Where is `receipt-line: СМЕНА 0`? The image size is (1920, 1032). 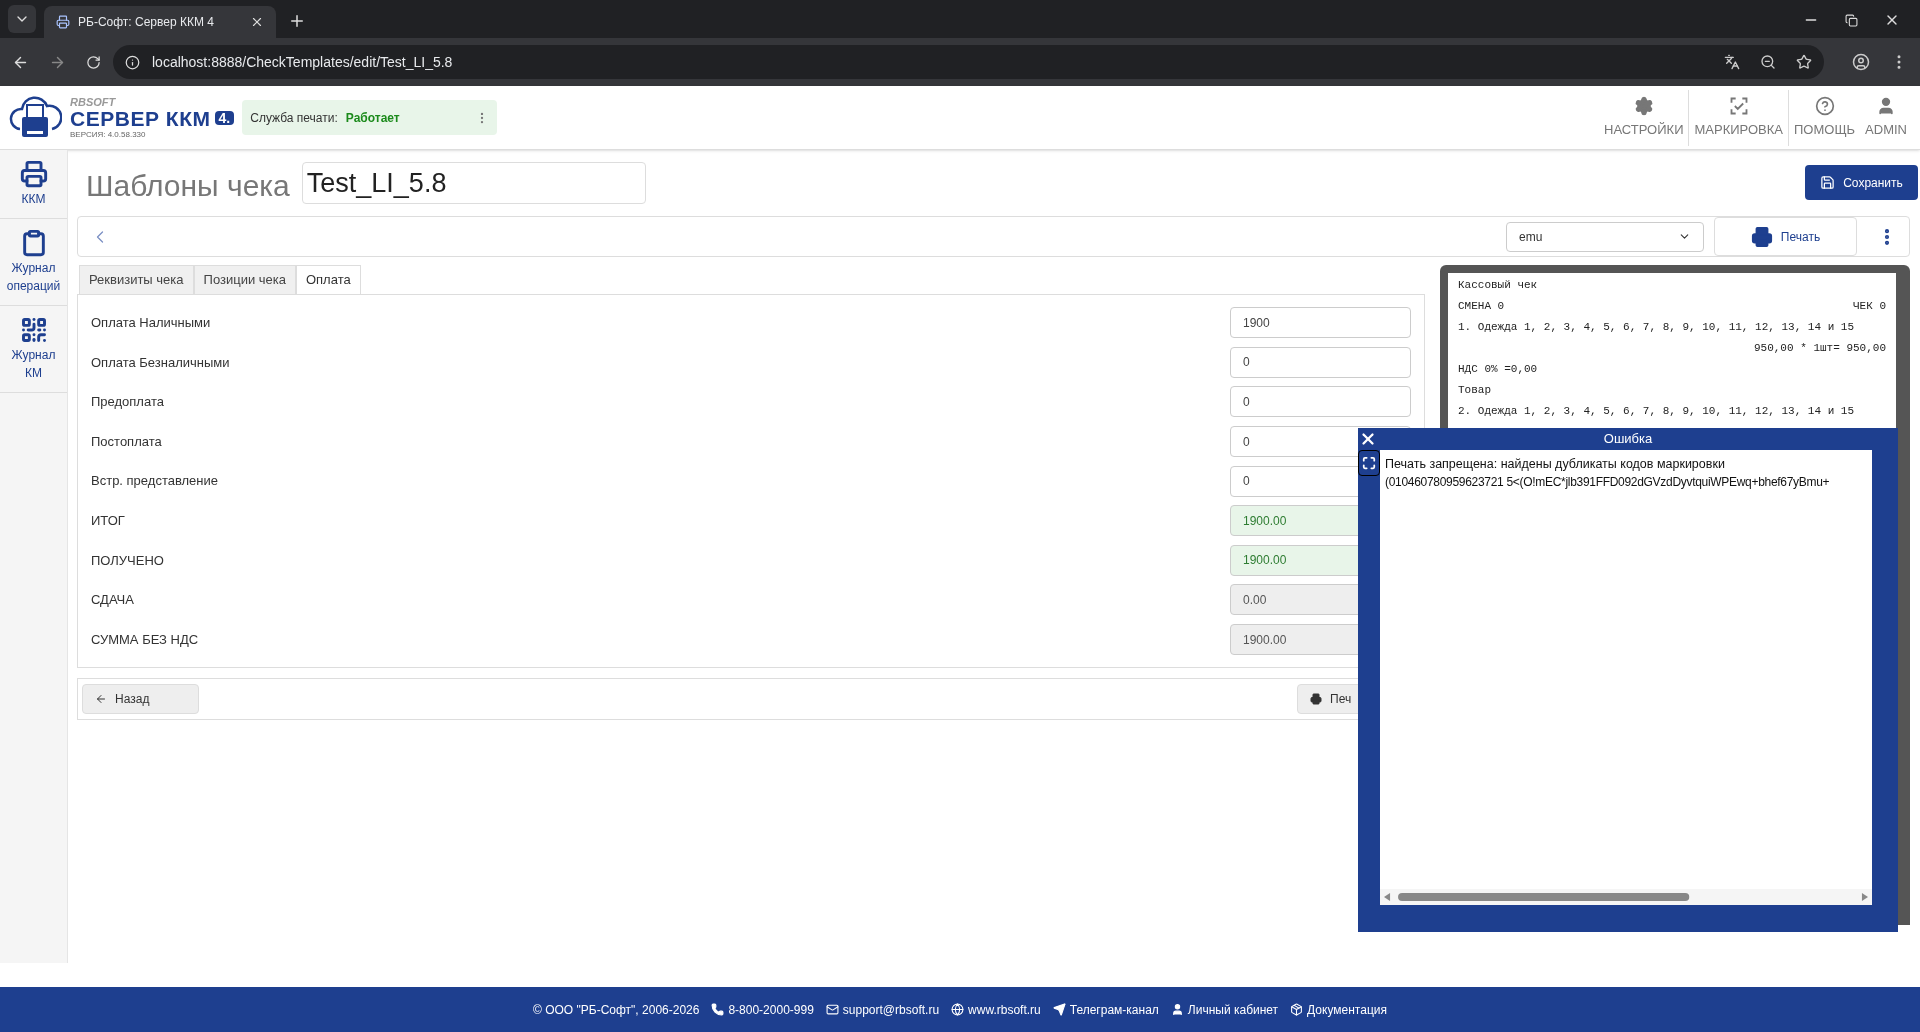
receipt-line: СМЕНА 0 is located at coordinates (1481, 306).